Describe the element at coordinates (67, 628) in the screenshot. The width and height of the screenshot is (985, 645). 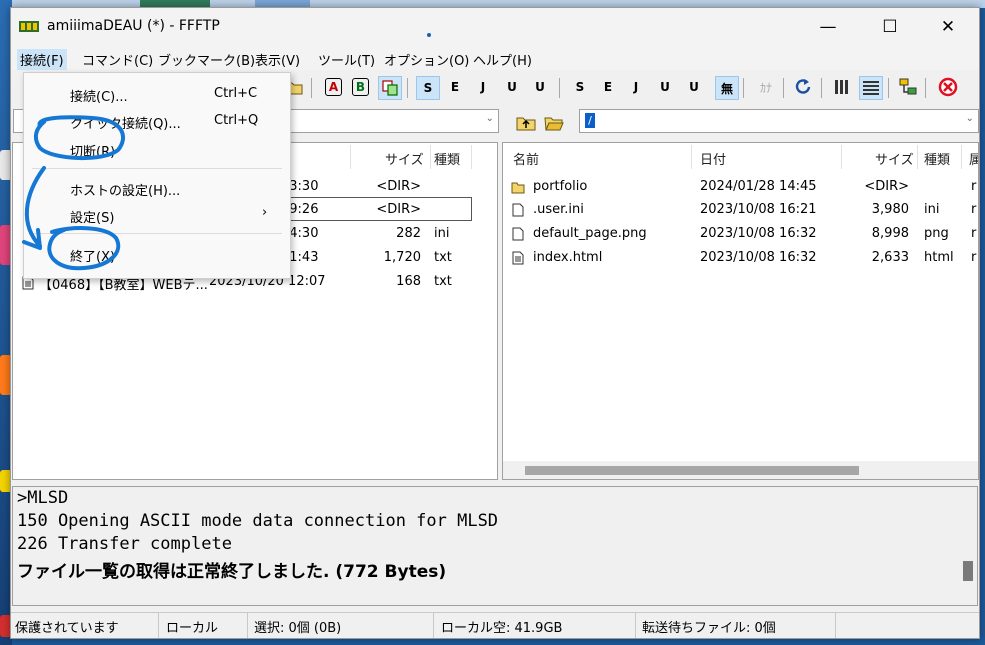
I see `status-security: 保護されています` at that location.